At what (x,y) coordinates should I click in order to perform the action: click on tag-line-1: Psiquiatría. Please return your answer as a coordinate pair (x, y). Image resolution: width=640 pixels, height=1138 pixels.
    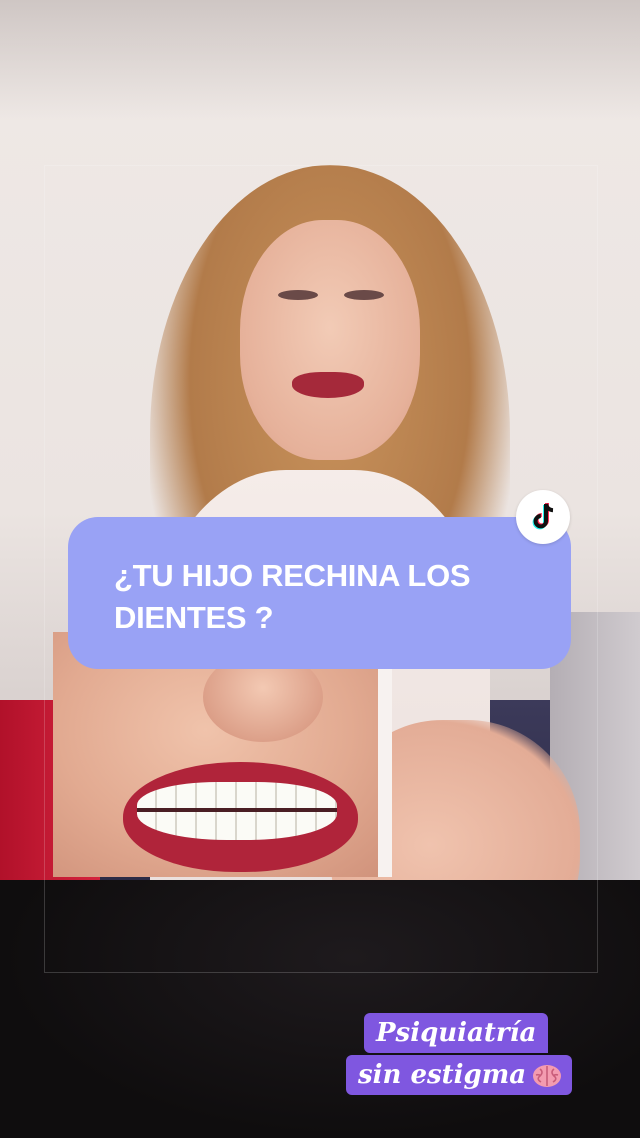
    Looking at the image, I should click on (456, 1033).